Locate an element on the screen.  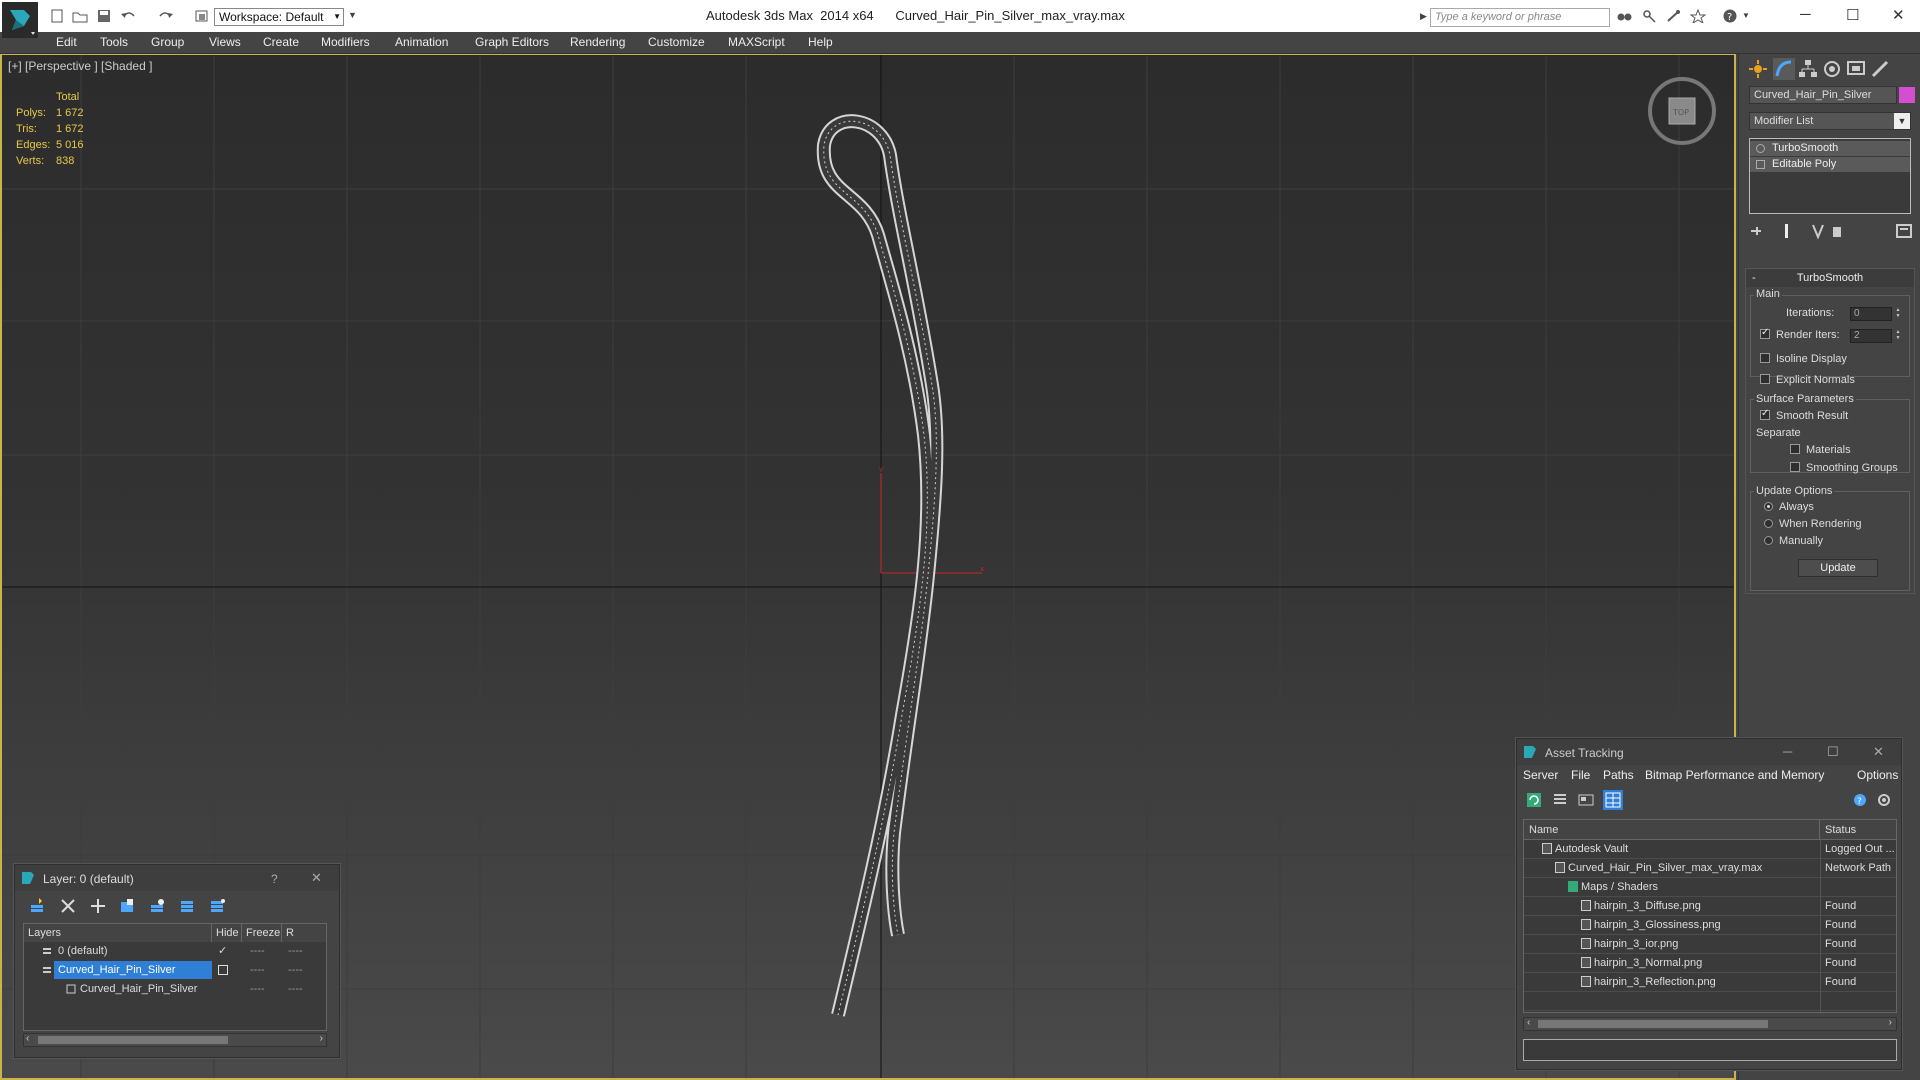
menu-modifiers: Modifiers is located at coordinates (345, 42).